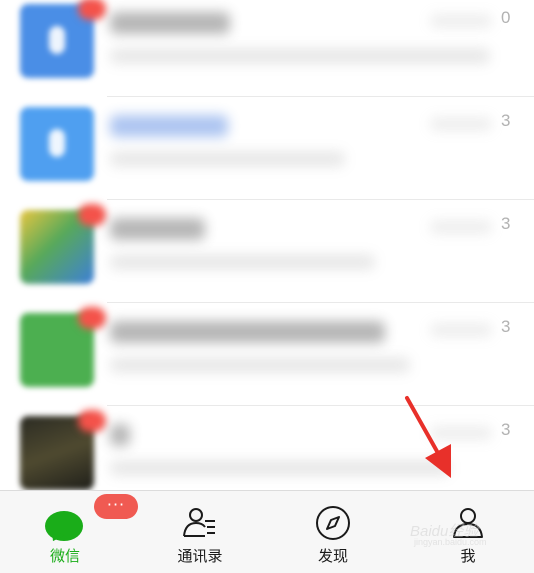  Describe the element at coordinates (200, 556) in the screenshot. I see `tab-label: 通讯录` at that location.